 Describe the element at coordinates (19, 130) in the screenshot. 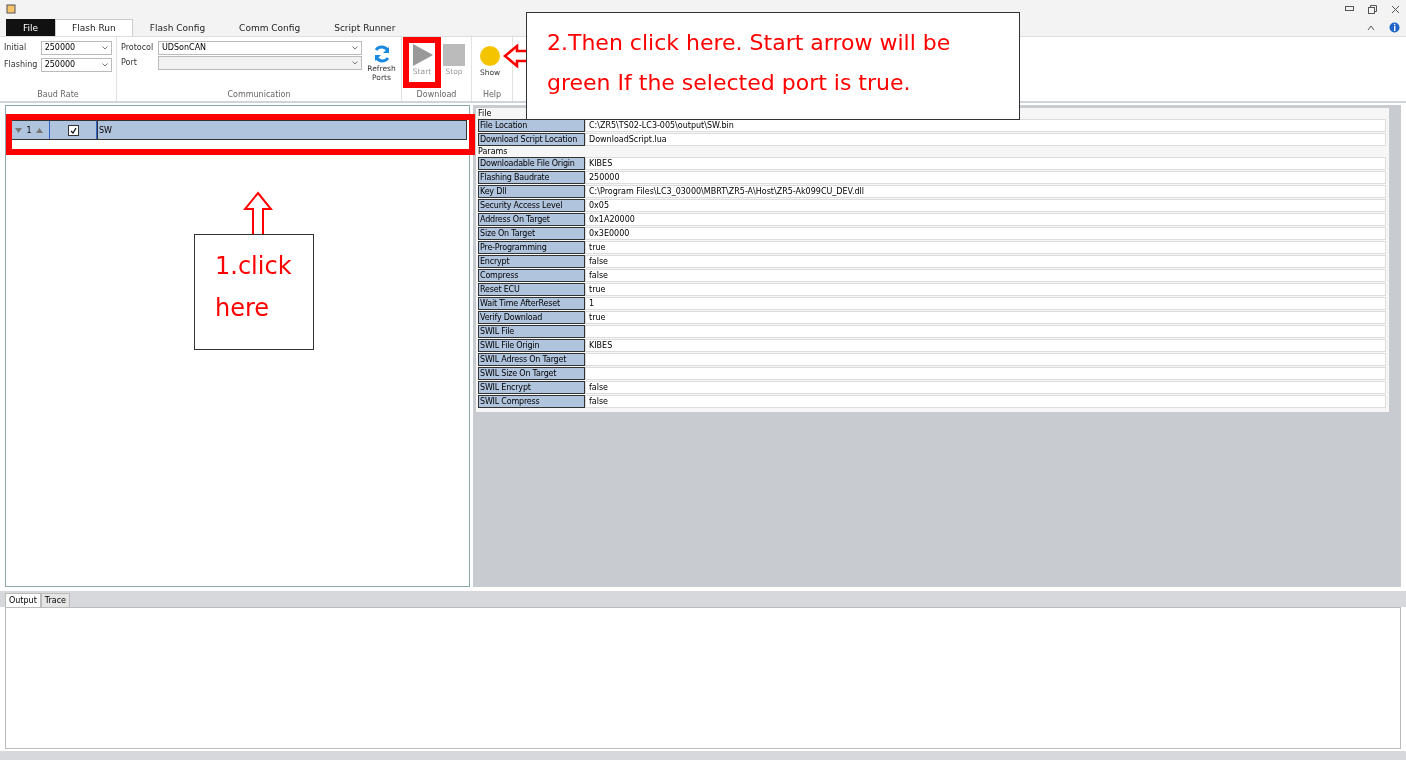

I see `down-arrow-icon` at that location.